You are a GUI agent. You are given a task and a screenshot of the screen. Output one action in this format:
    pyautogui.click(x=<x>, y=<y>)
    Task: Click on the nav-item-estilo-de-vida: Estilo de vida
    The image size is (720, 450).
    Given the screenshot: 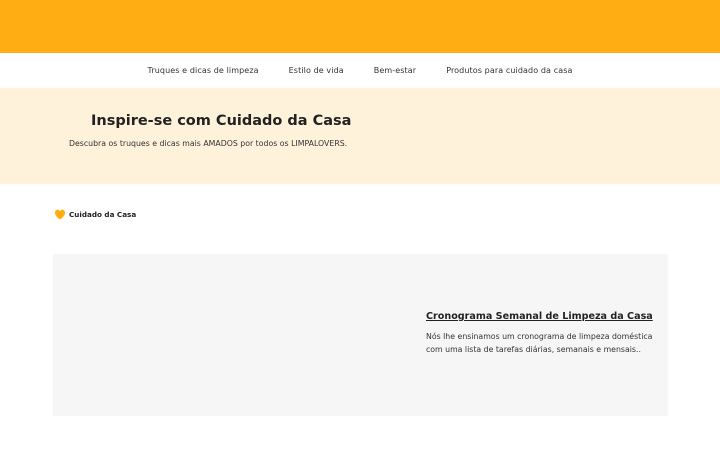 What is the action you would take?
    pyautogui.click(x=316, y=70)
    